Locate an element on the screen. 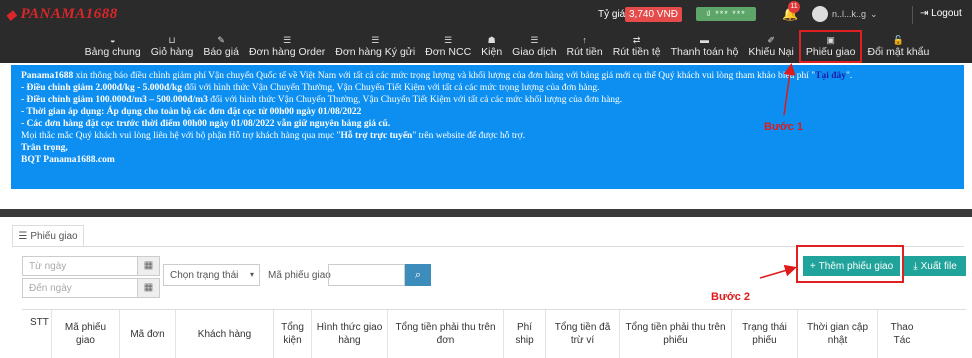 The height and width of the screenshot is (358, 972). notice-brand: Panama1688 is located at coordinates (47, 76).